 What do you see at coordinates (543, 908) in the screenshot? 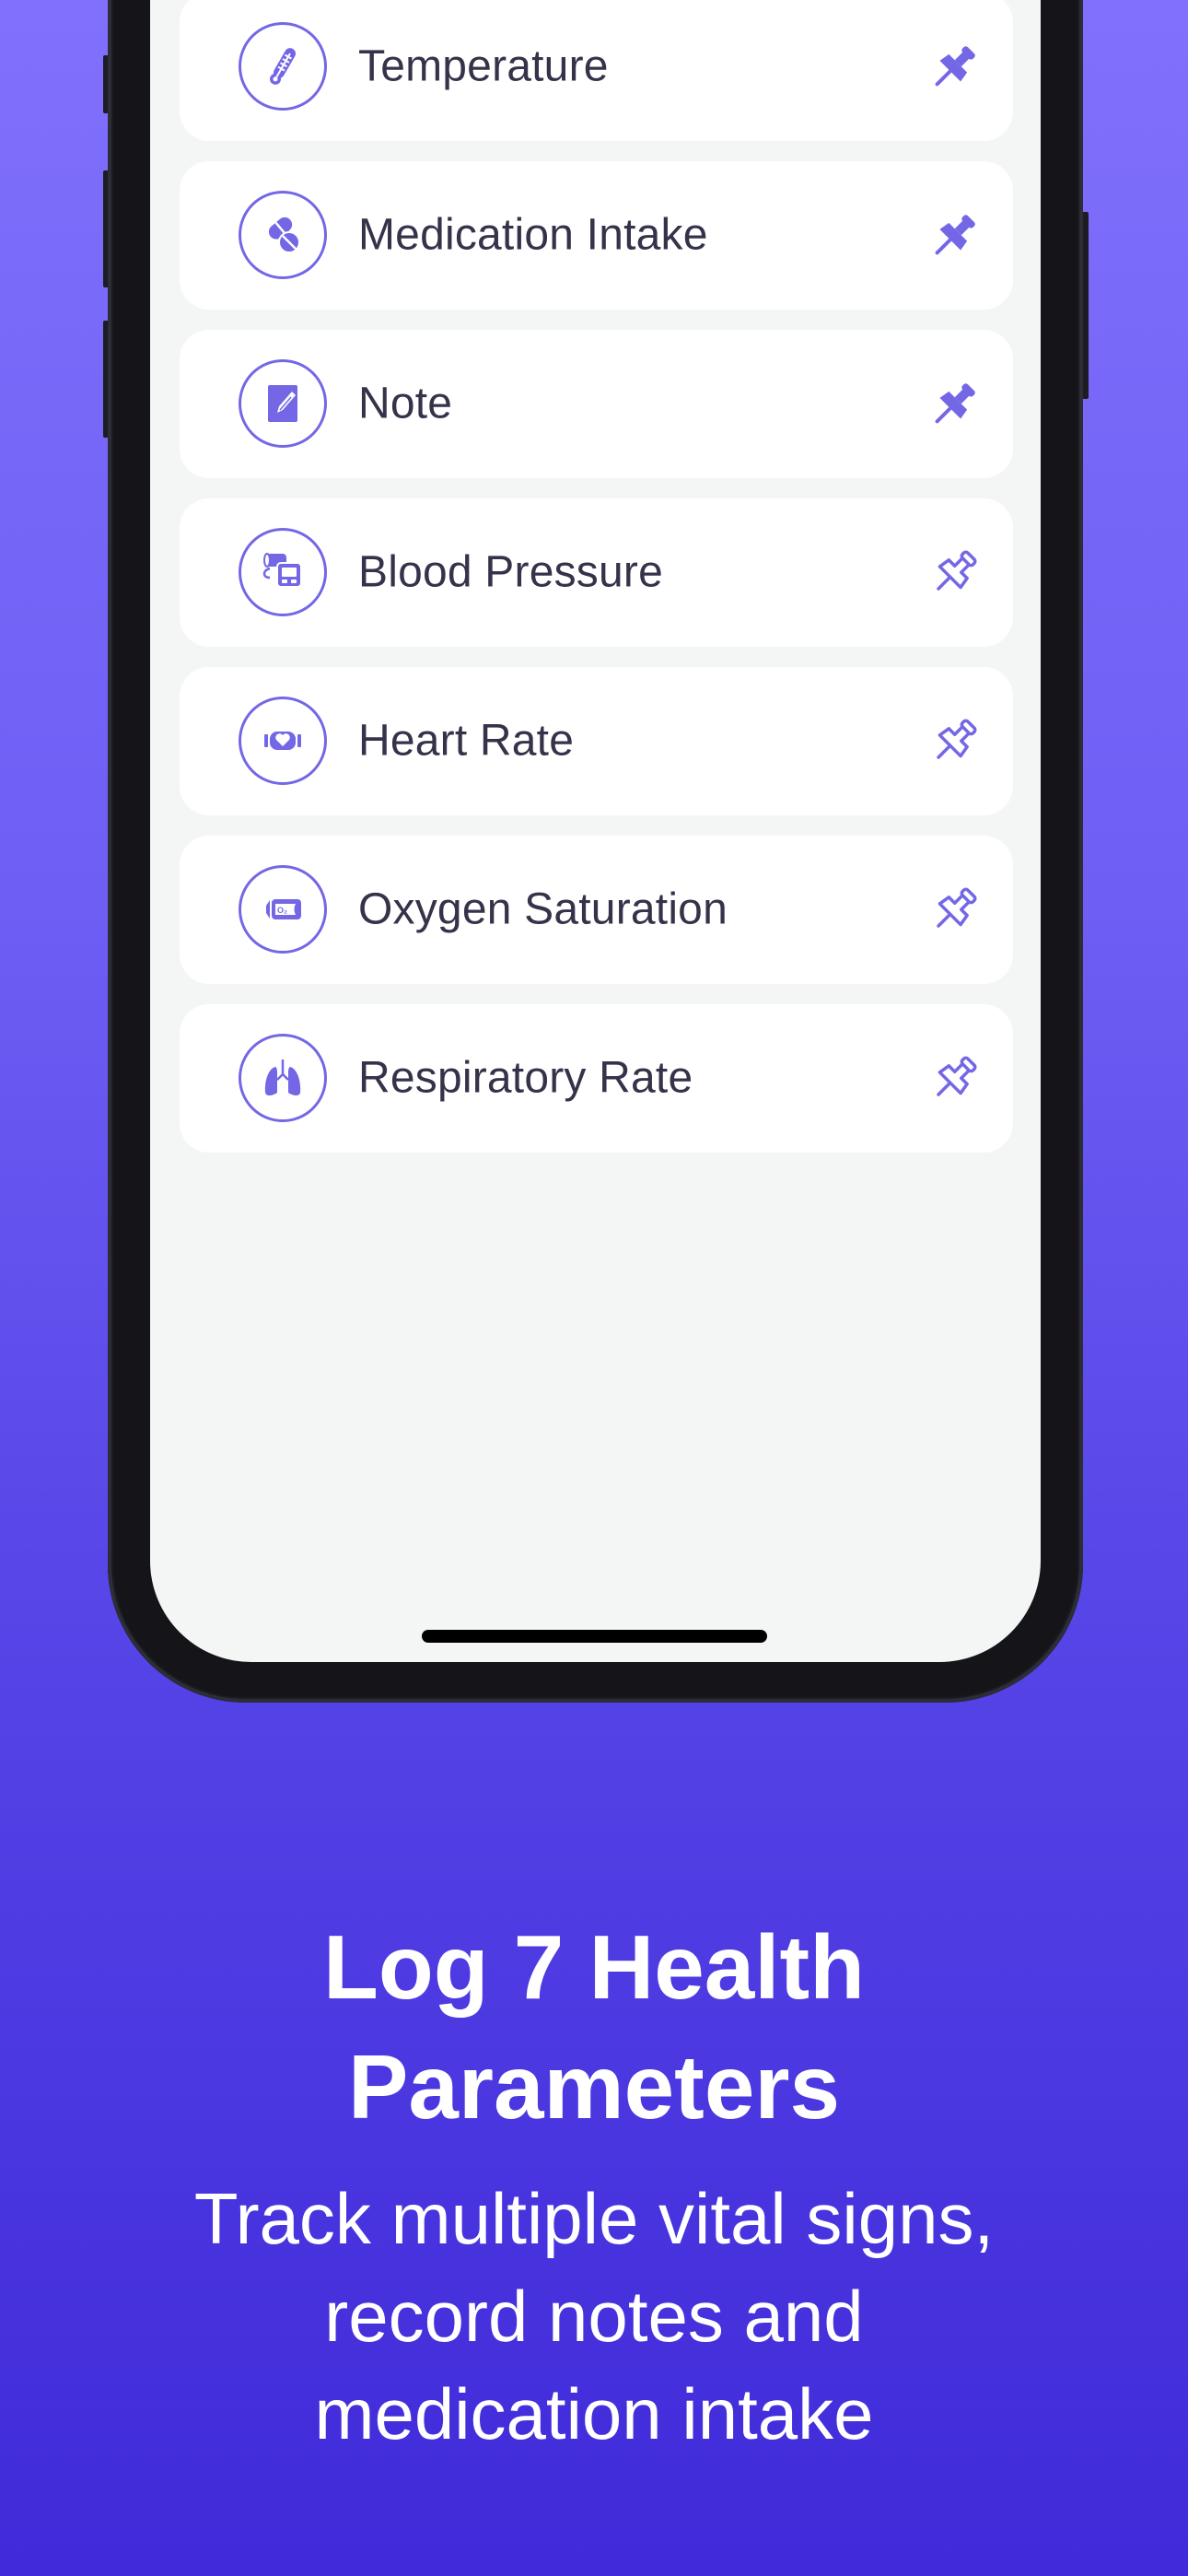
I see `parameter-label: Oxygen Saturation` at bounding box center [543, 908].